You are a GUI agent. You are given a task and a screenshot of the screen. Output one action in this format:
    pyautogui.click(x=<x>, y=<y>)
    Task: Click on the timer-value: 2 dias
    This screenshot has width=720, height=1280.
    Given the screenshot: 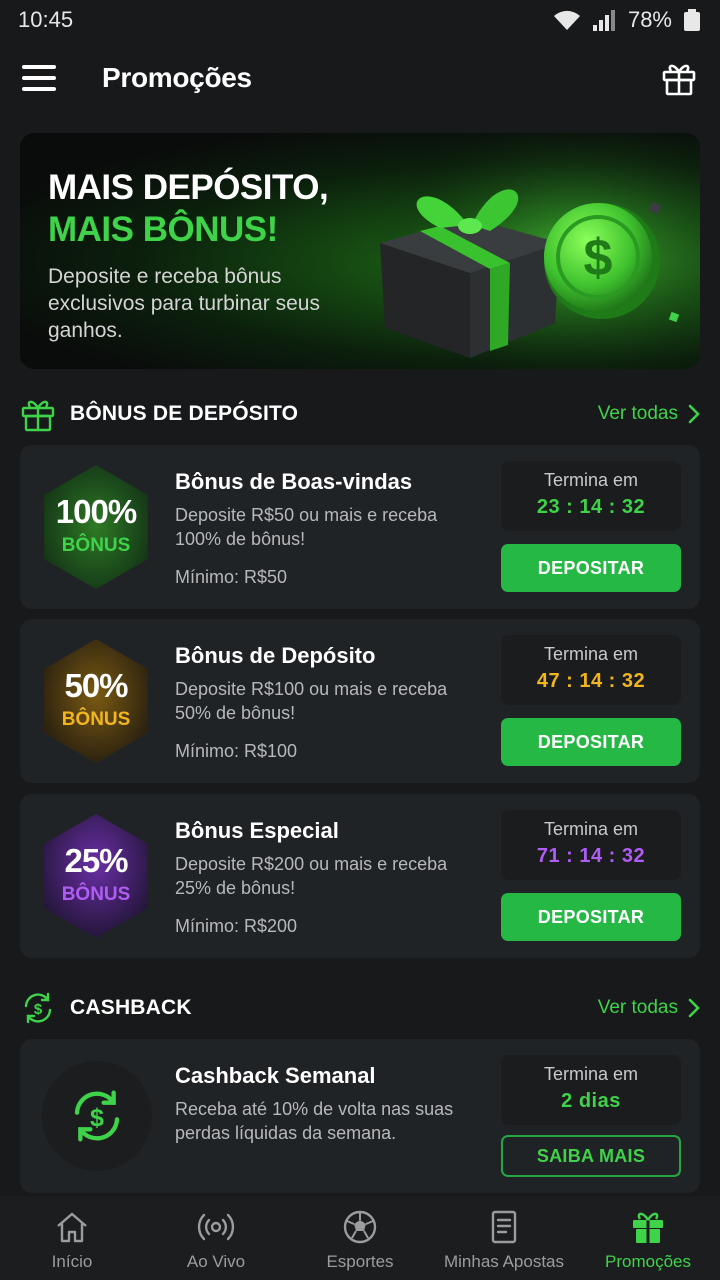 What is the action you would take?
    pyautogui.click(x=591, y=1101)
    